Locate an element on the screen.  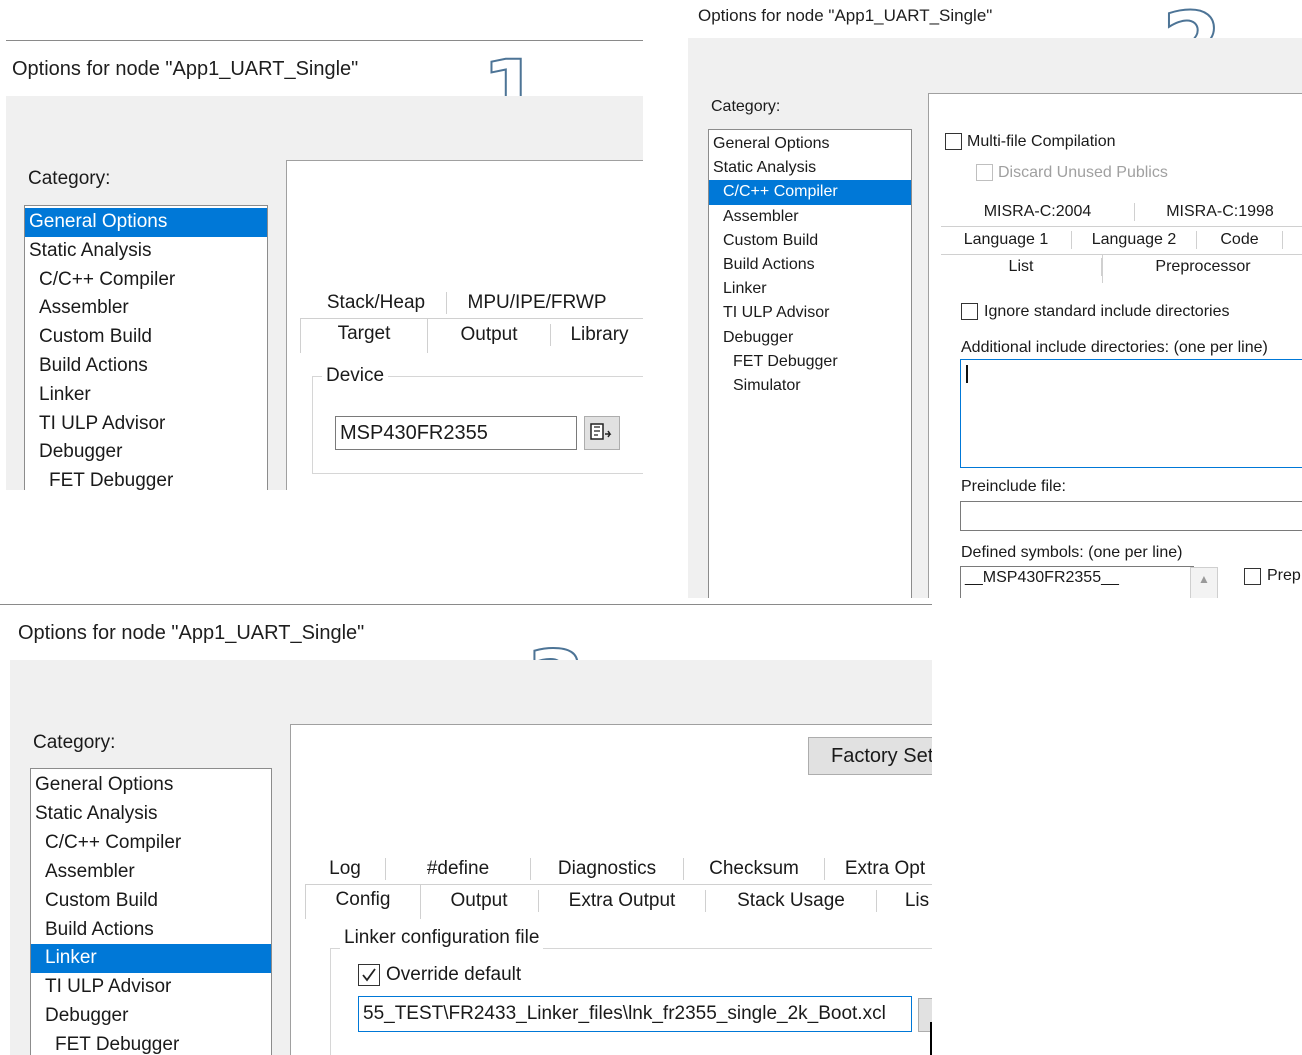
tab-diagnostics: Diagnostics is located at coordinates (607, 869).